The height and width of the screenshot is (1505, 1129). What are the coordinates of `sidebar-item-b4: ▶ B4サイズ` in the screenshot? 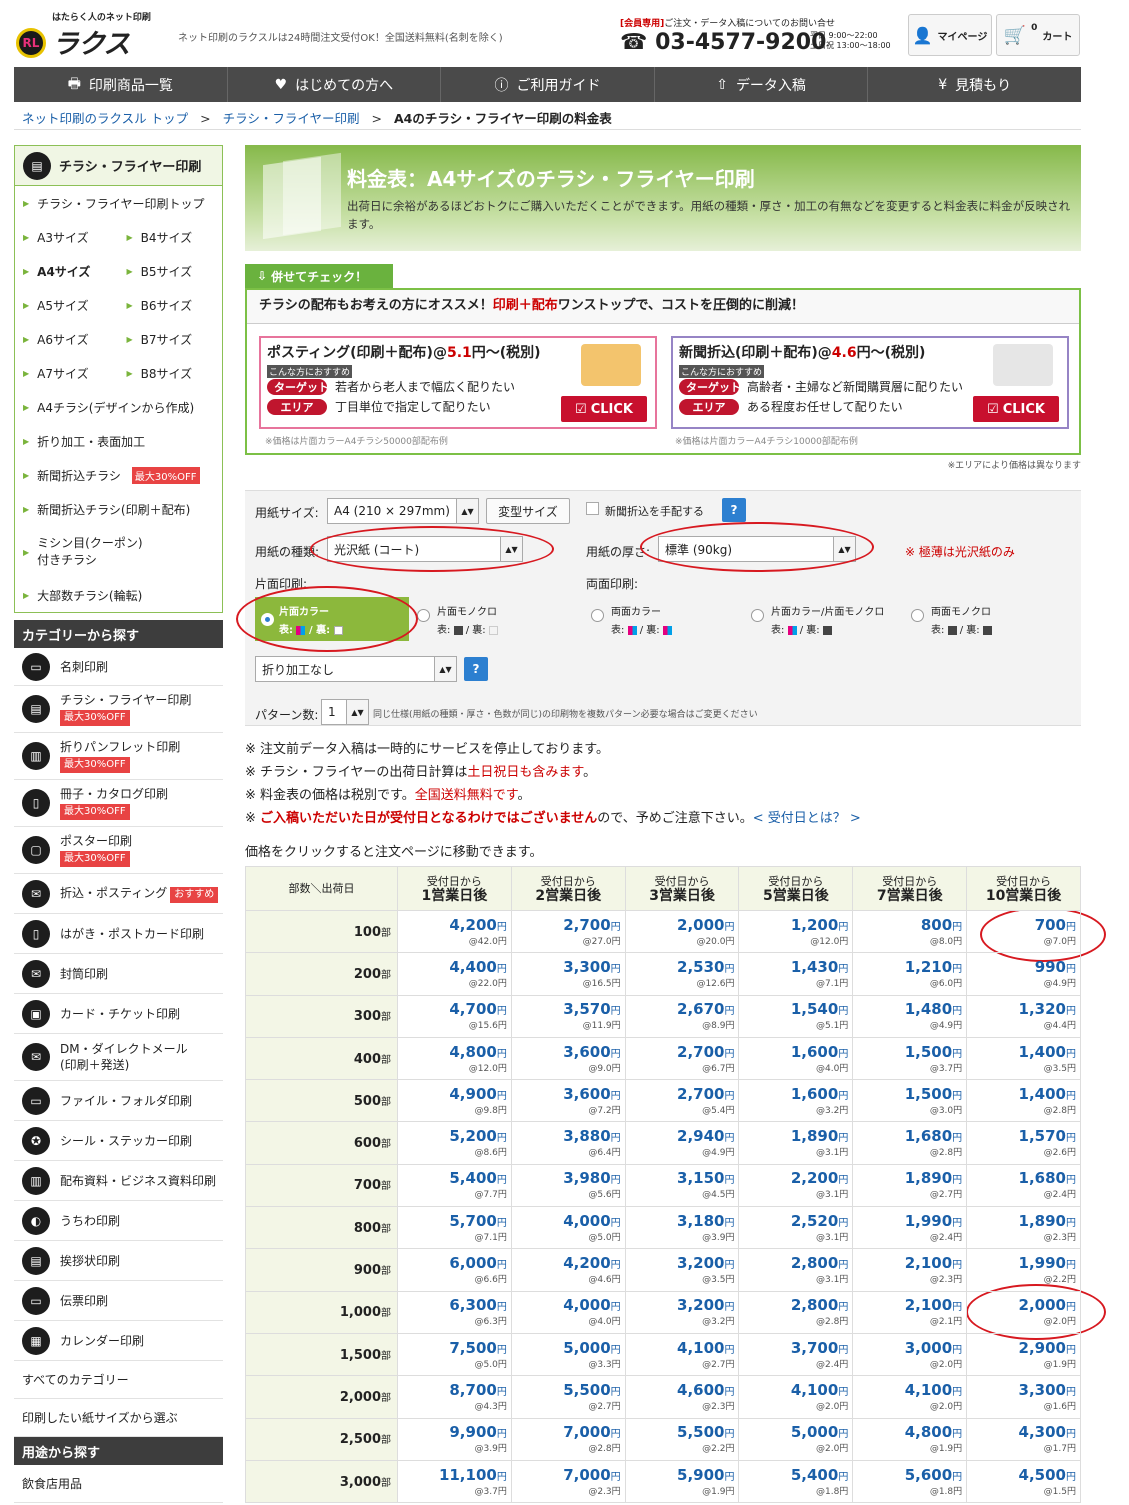 It's located at (171, 237).